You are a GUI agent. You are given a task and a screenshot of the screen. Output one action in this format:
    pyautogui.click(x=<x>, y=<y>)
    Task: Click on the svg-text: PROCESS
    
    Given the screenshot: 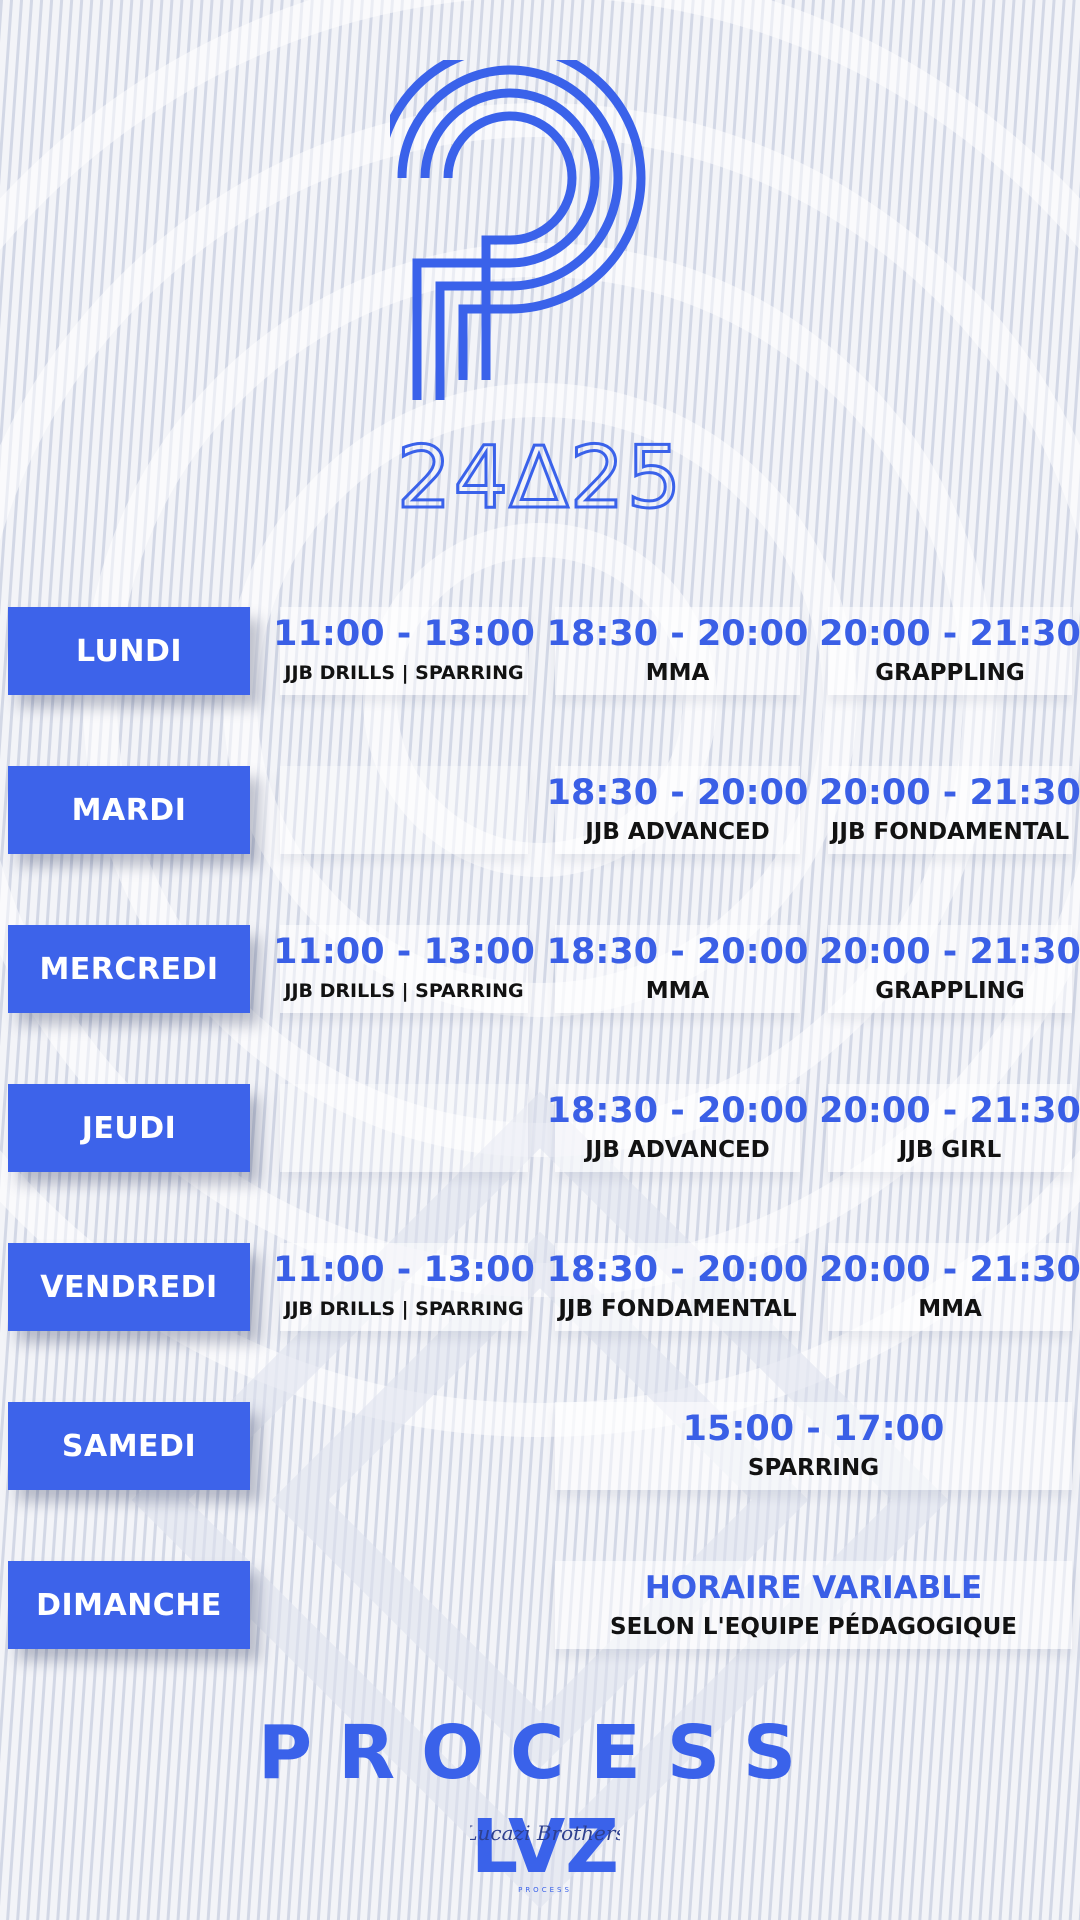 What is the action you would take?
    pyautogui.click(x=545, y=1890)
    